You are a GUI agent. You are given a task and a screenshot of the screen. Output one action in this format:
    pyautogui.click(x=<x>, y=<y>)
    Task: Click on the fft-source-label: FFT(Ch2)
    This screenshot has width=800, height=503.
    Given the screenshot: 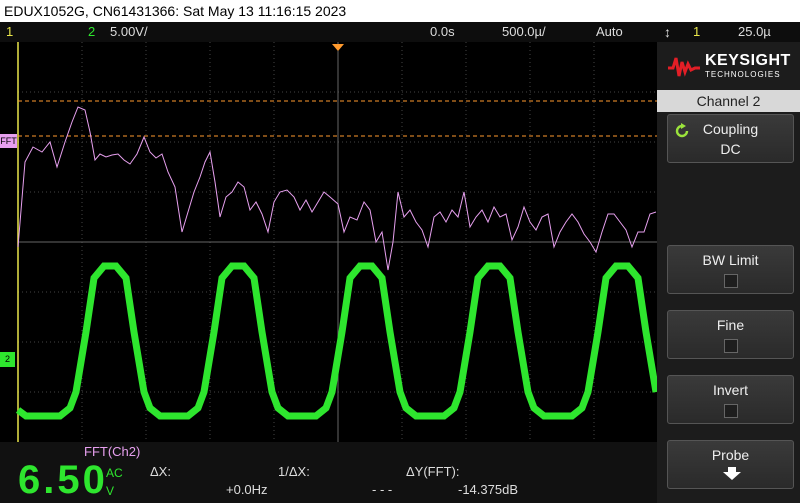 What is the action you would take?
    pyautogui.click(x=112, y=451)
    